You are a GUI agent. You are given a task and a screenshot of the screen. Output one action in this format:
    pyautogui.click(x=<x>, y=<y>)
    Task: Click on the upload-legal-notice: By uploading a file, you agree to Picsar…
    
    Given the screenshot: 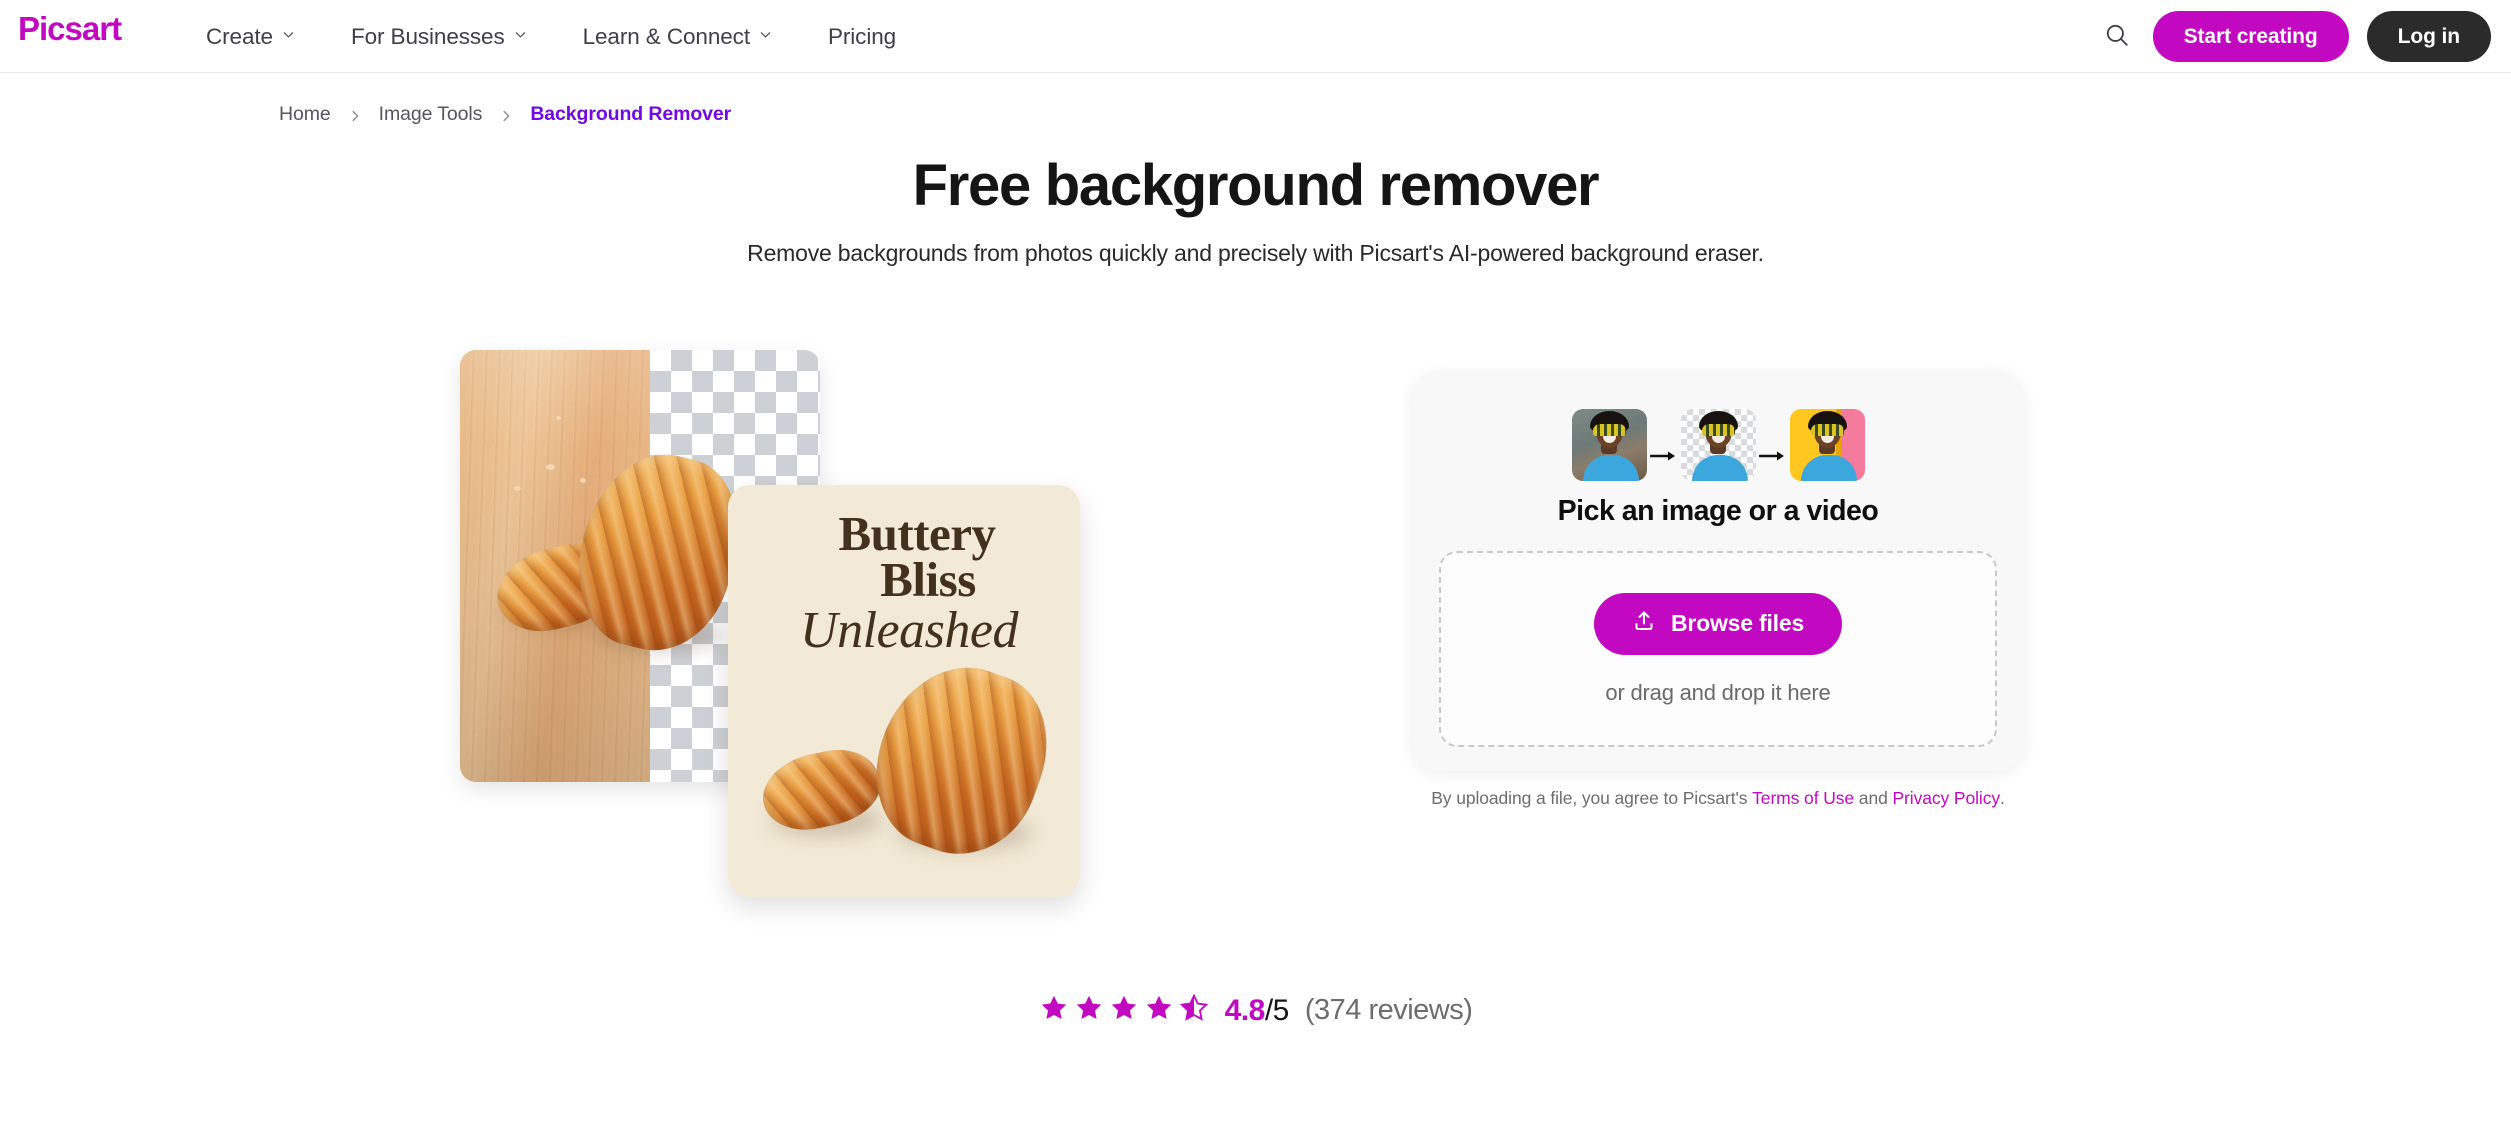 What is the action you would take?
    pyautogui.click(x=1718, y=798)
    